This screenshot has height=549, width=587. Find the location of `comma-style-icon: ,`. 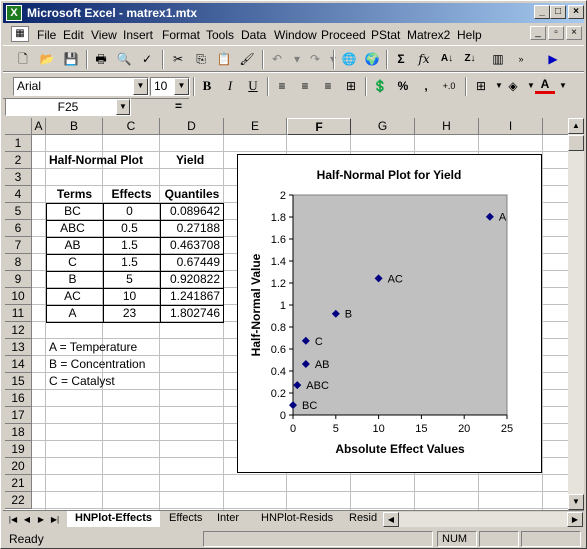

comma-style-icon: , is located at coordinates (426, 86).